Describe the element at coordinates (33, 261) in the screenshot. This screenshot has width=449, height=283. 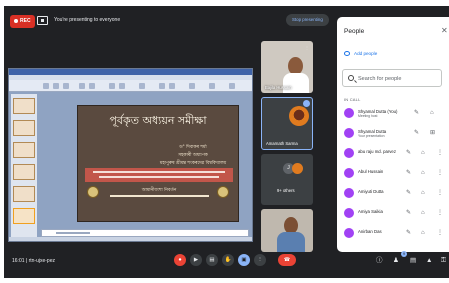
I see `meeting-time-code: 16:01 | rtn-ujxe-pez` at that location.